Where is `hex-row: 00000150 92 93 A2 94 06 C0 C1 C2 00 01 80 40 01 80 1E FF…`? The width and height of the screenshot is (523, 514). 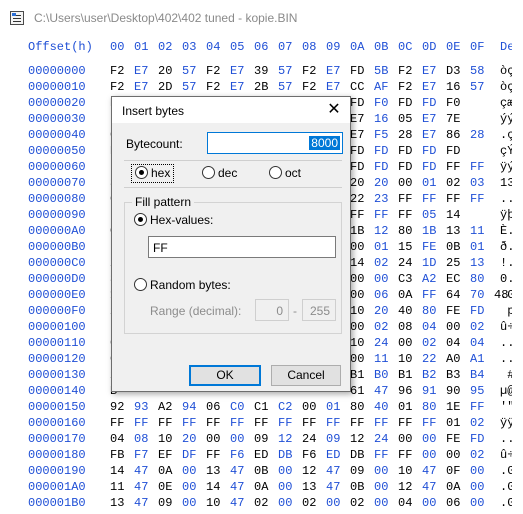
hex-row: 00000150 92 93 A2 94 06 C0 C1 C2 00 01 80 40 01 80 1E FF… is located at coordinates (261, 408).